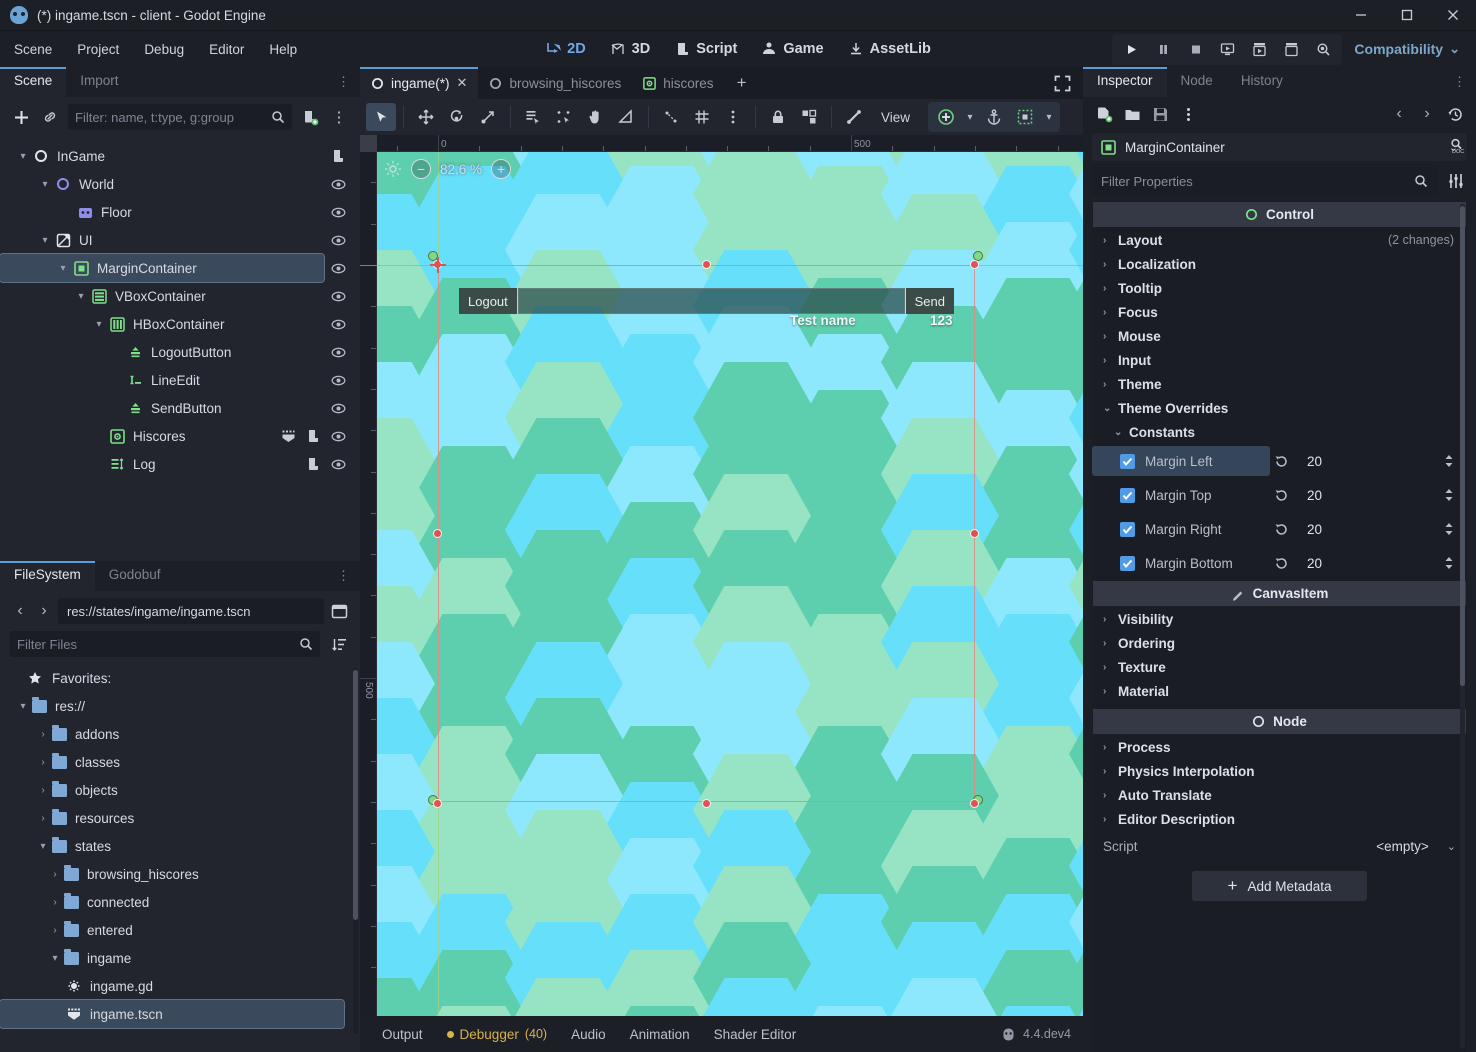 This screenshot has width=1476, height=1052. What do you see at coordinates (488, 117) in the screenshot?
I see `scale-tool-button` at bounding box center [488, 117].